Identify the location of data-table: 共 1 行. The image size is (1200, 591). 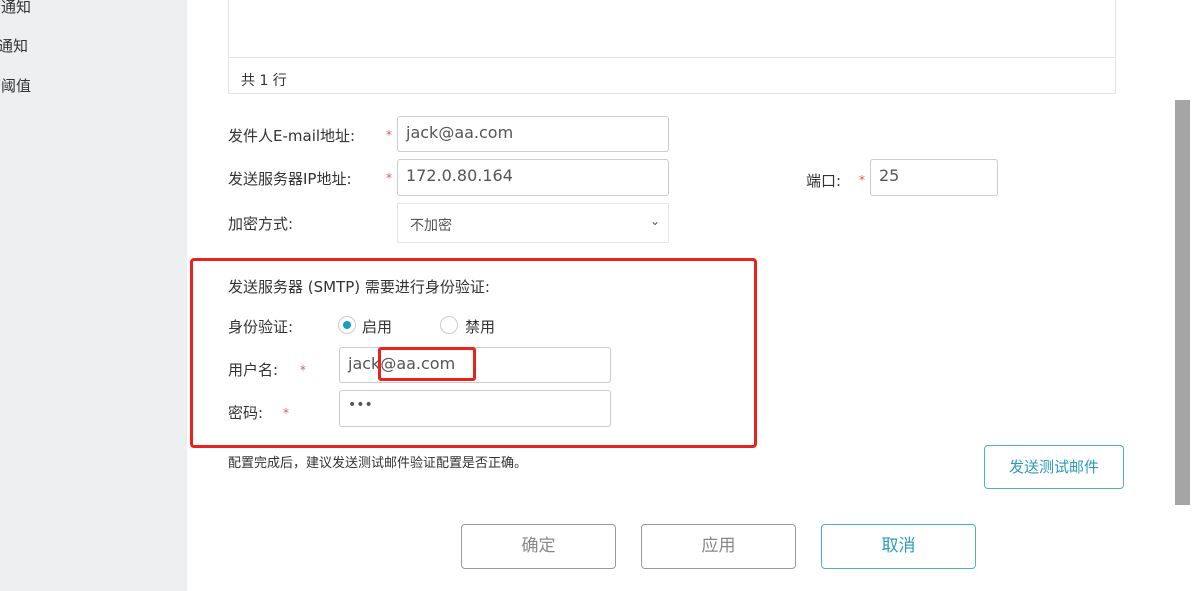
(672, 47).